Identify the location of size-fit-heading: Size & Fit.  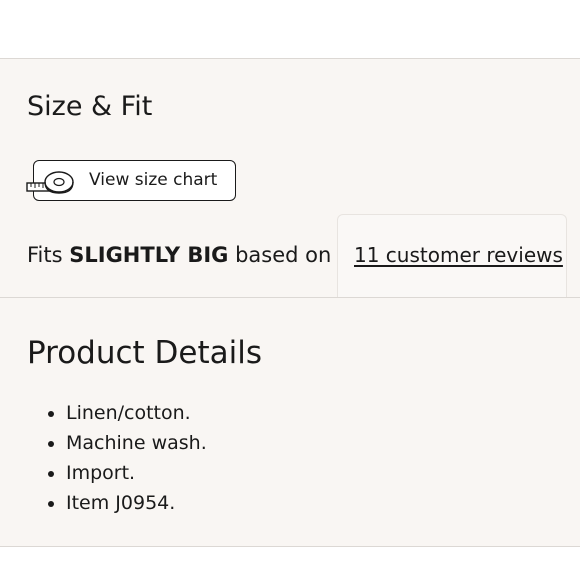
(90, 106).